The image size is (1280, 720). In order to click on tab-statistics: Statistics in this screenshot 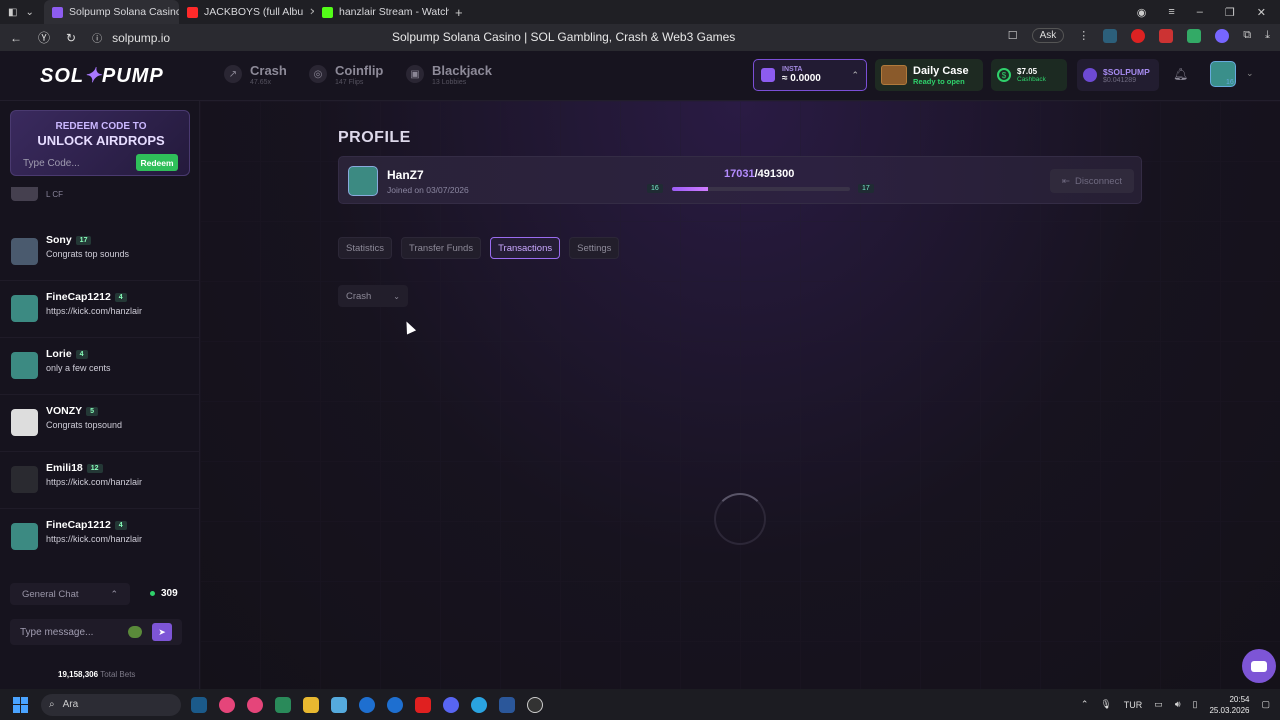, I will do `click(365, 248)`.